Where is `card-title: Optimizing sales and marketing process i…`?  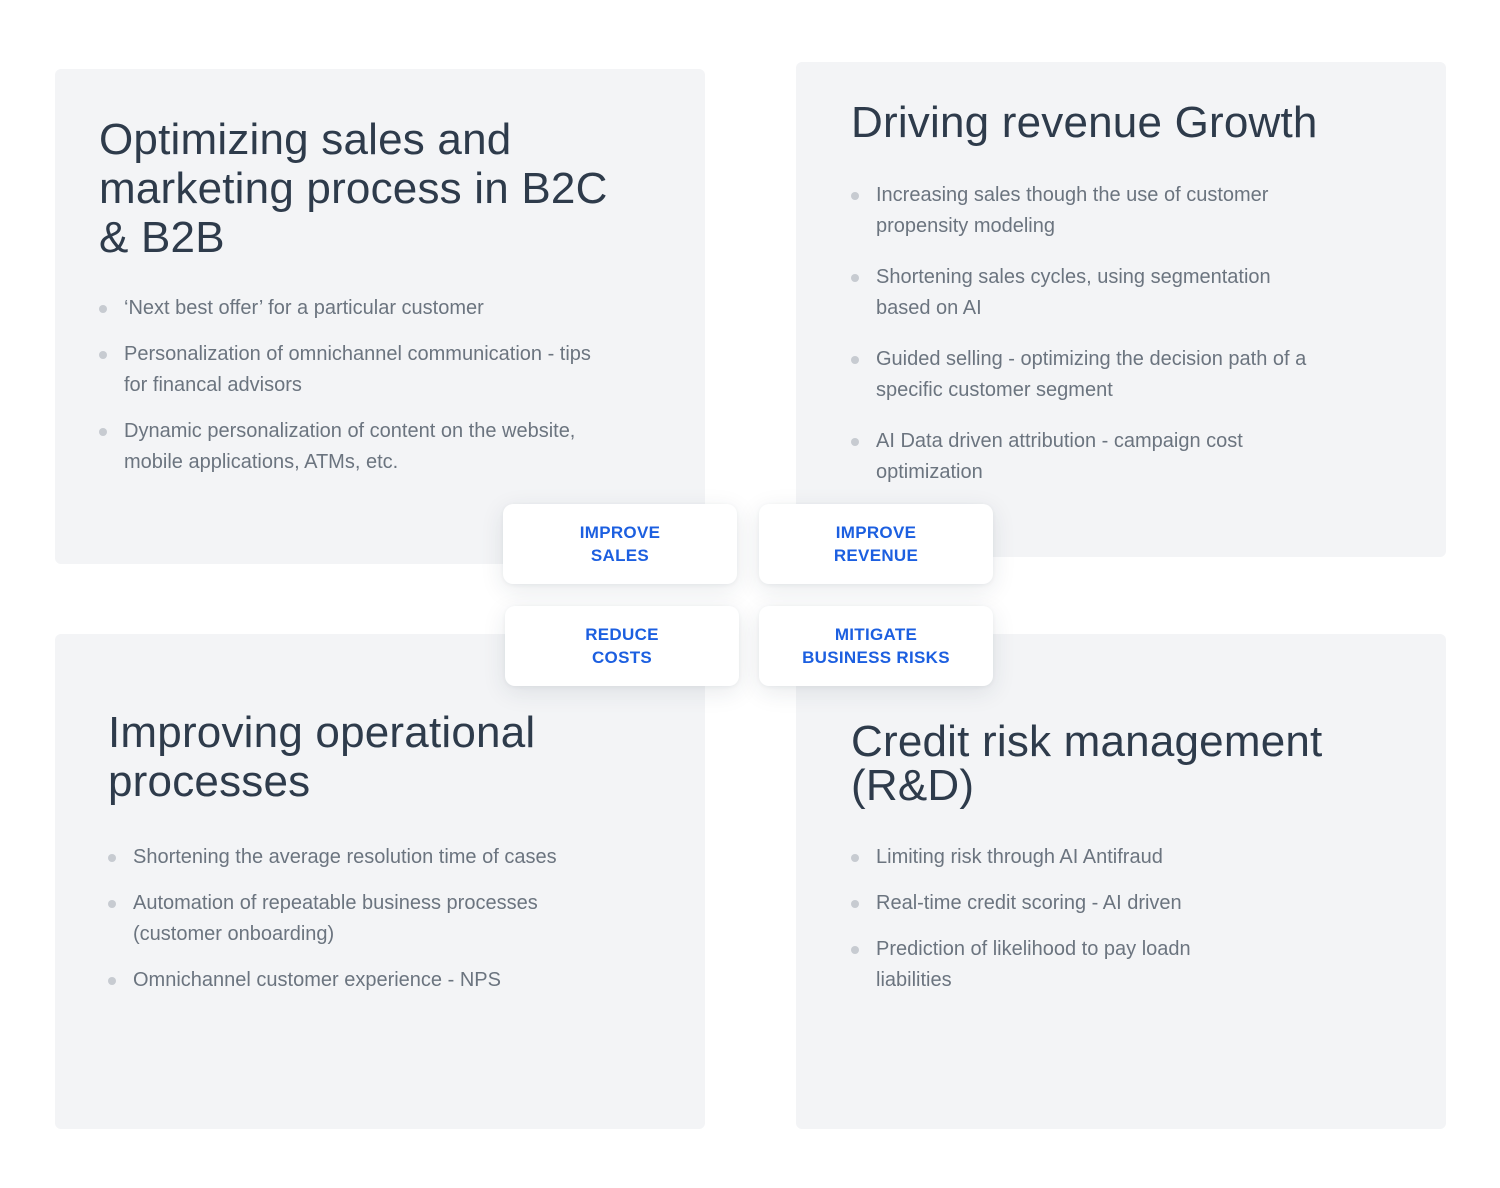
card-title: Optimizing sales and marketing process i… is located at coordinates (353, 188).